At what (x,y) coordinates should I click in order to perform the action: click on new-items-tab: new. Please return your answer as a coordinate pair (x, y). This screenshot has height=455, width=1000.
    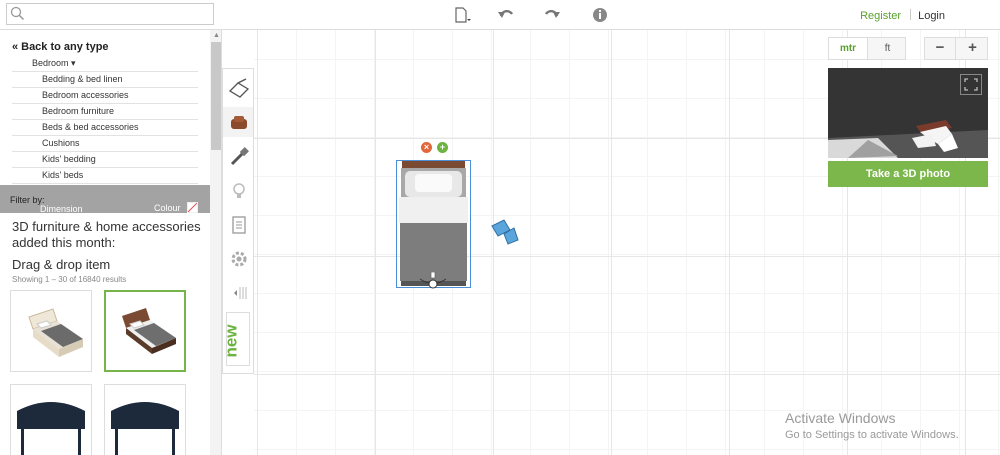
    Looking at the image, I should click on (236, 339).